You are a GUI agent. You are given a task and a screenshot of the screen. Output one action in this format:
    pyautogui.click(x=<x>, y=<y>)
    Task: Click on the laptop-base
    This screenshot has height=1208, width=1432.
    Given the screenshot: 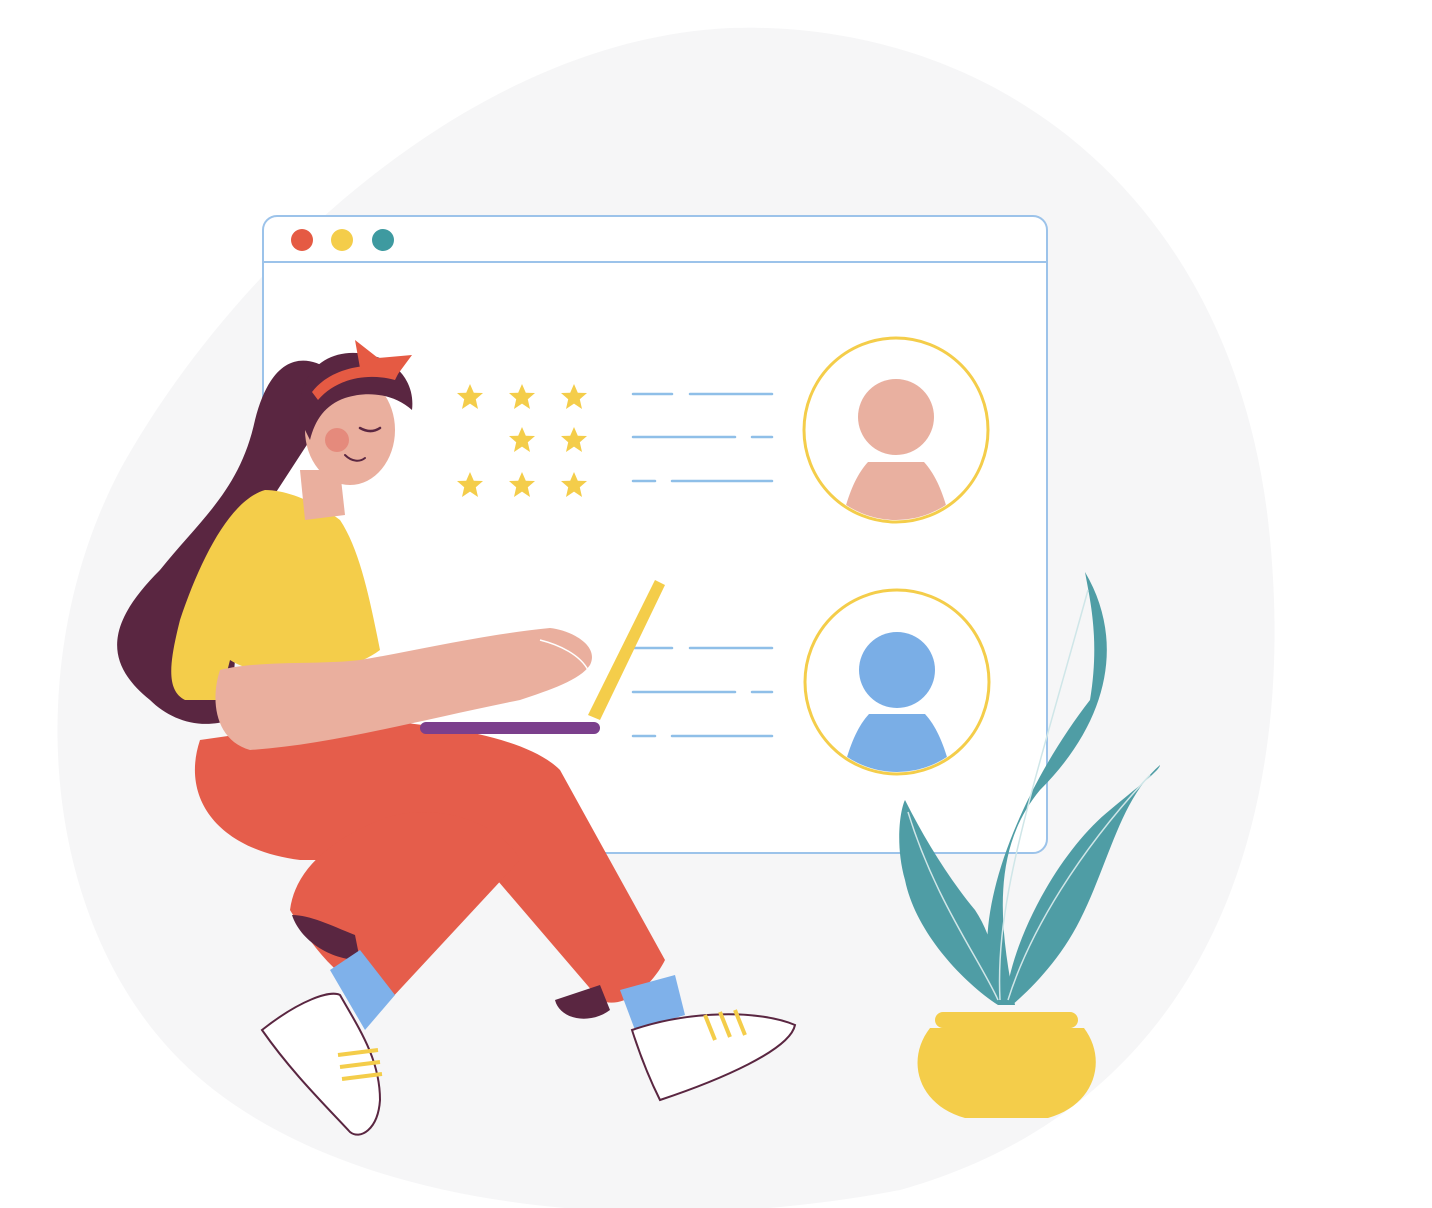 What is the action you would take?
    pyautogui.click(x=510, y=728)
    